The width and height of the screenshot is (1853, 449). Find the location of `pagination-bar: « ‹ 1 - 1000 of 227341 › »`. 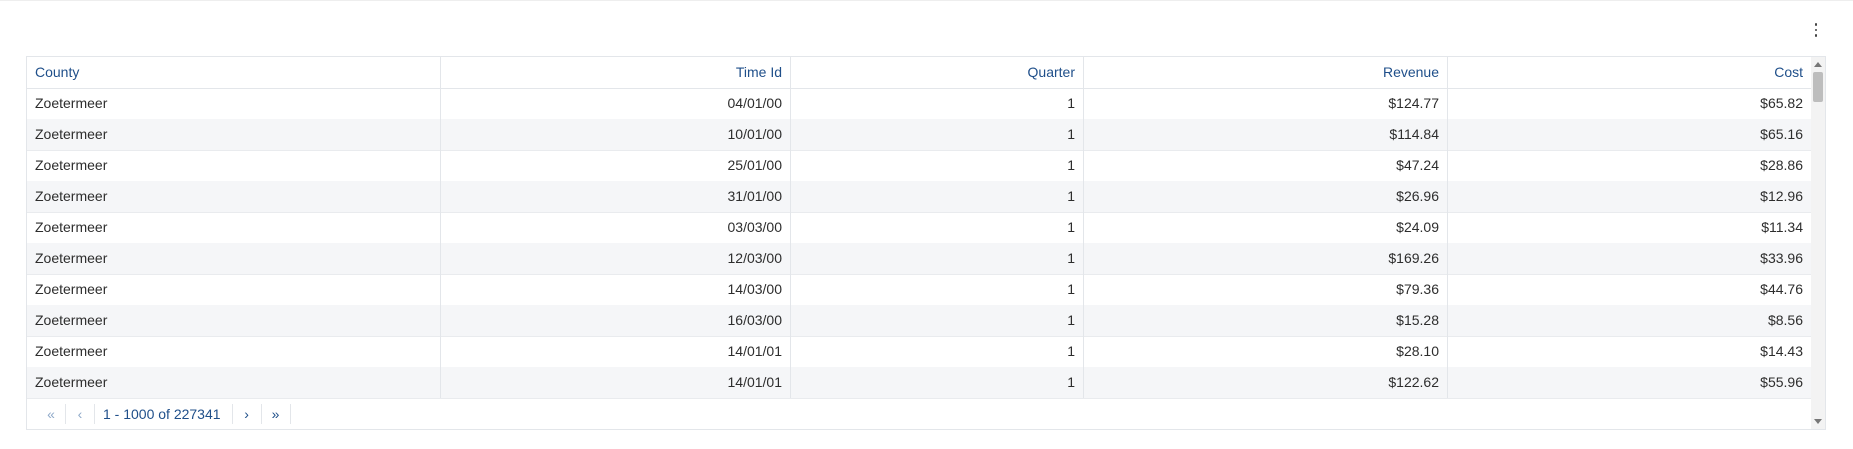

pagination-bar: « ‹ 1 - 1000 of 227341 › » is located at coordinates (919, 414).